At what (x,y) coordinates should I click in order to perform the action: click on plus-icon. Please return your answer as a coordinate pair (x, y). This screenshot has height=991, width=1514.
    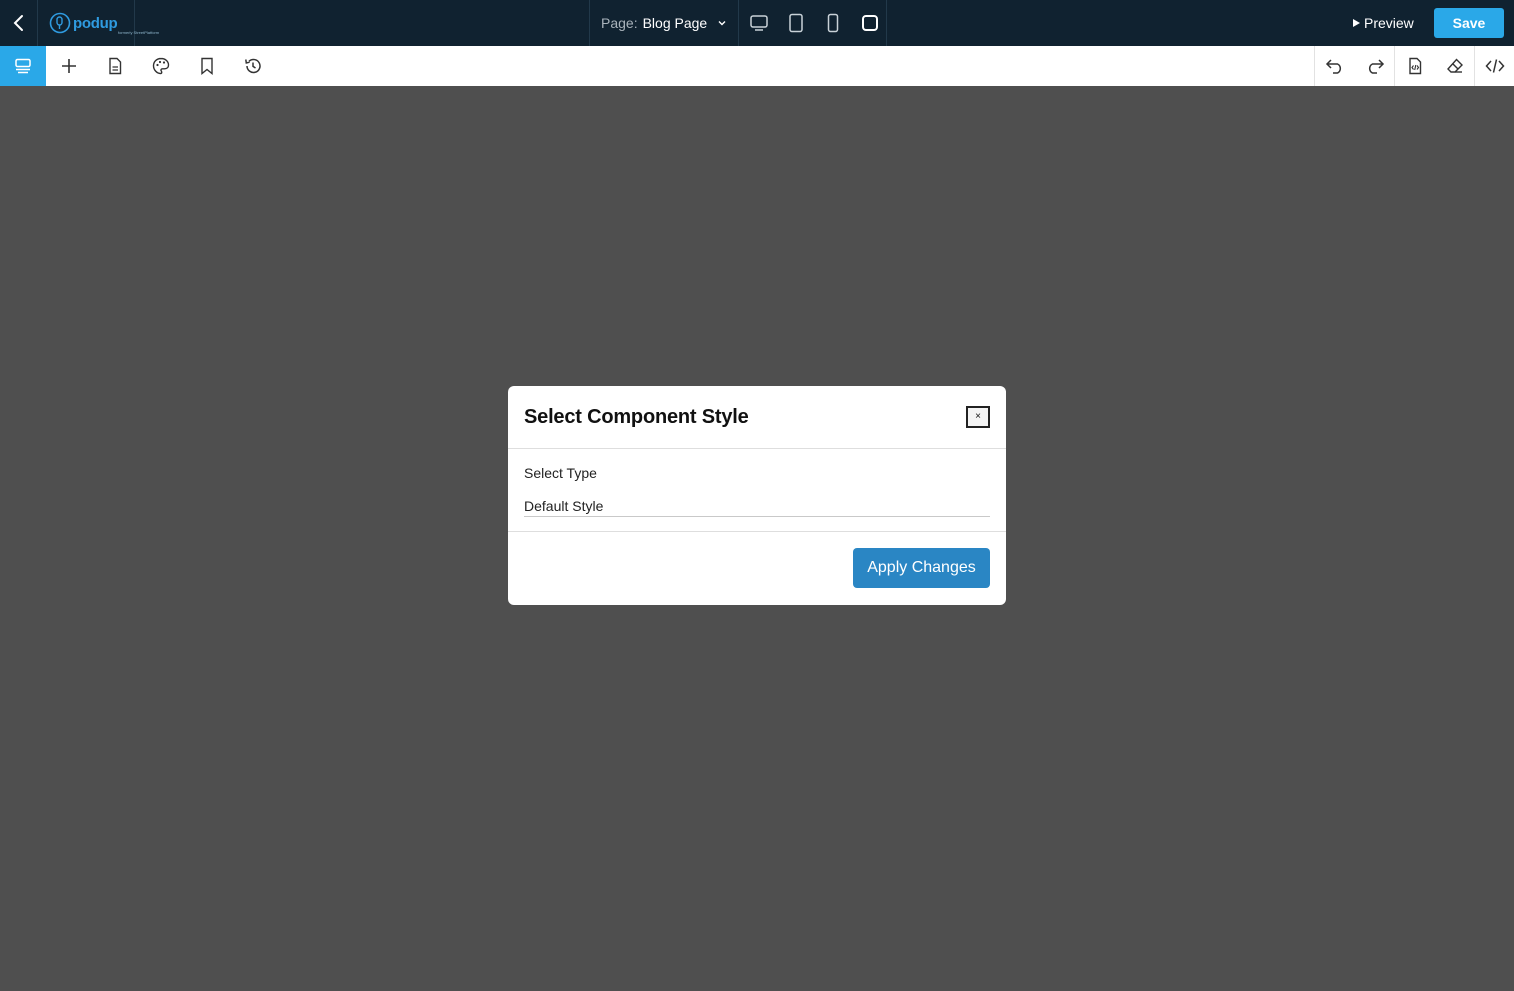
    Looking at the image, I should click on (69, 66).